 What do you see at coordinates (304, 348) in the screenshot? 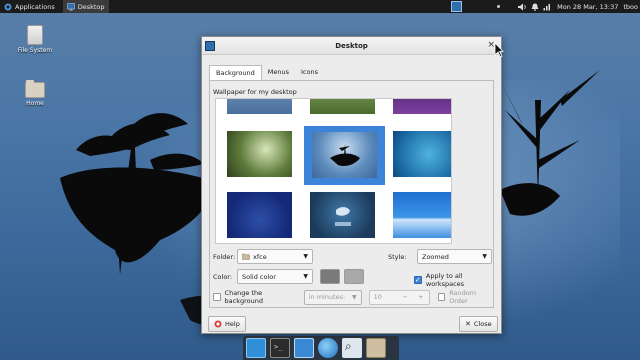
I see `file-manager-icon` at bounding box center [304, 348].